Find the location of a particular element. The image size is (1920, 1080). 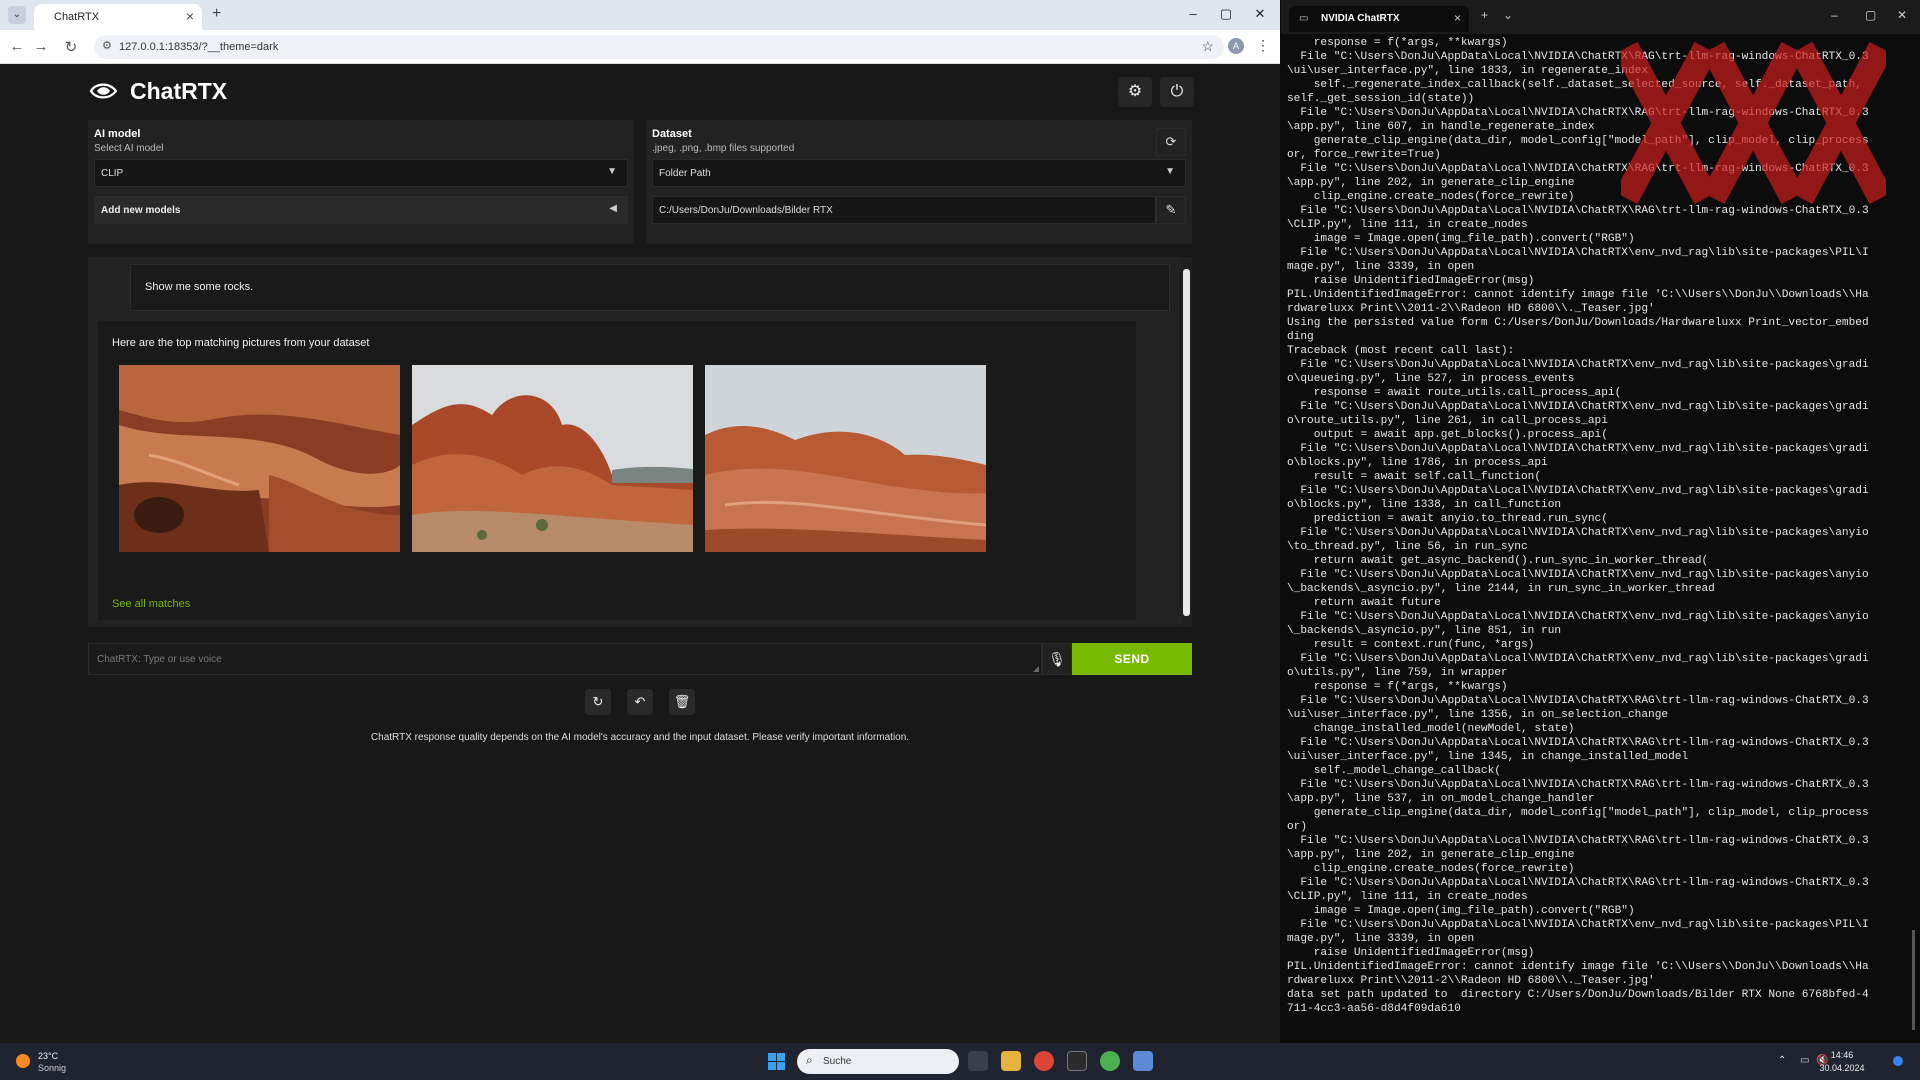

taskbar-search-label: Suche is located at coordinates (837, 1061).